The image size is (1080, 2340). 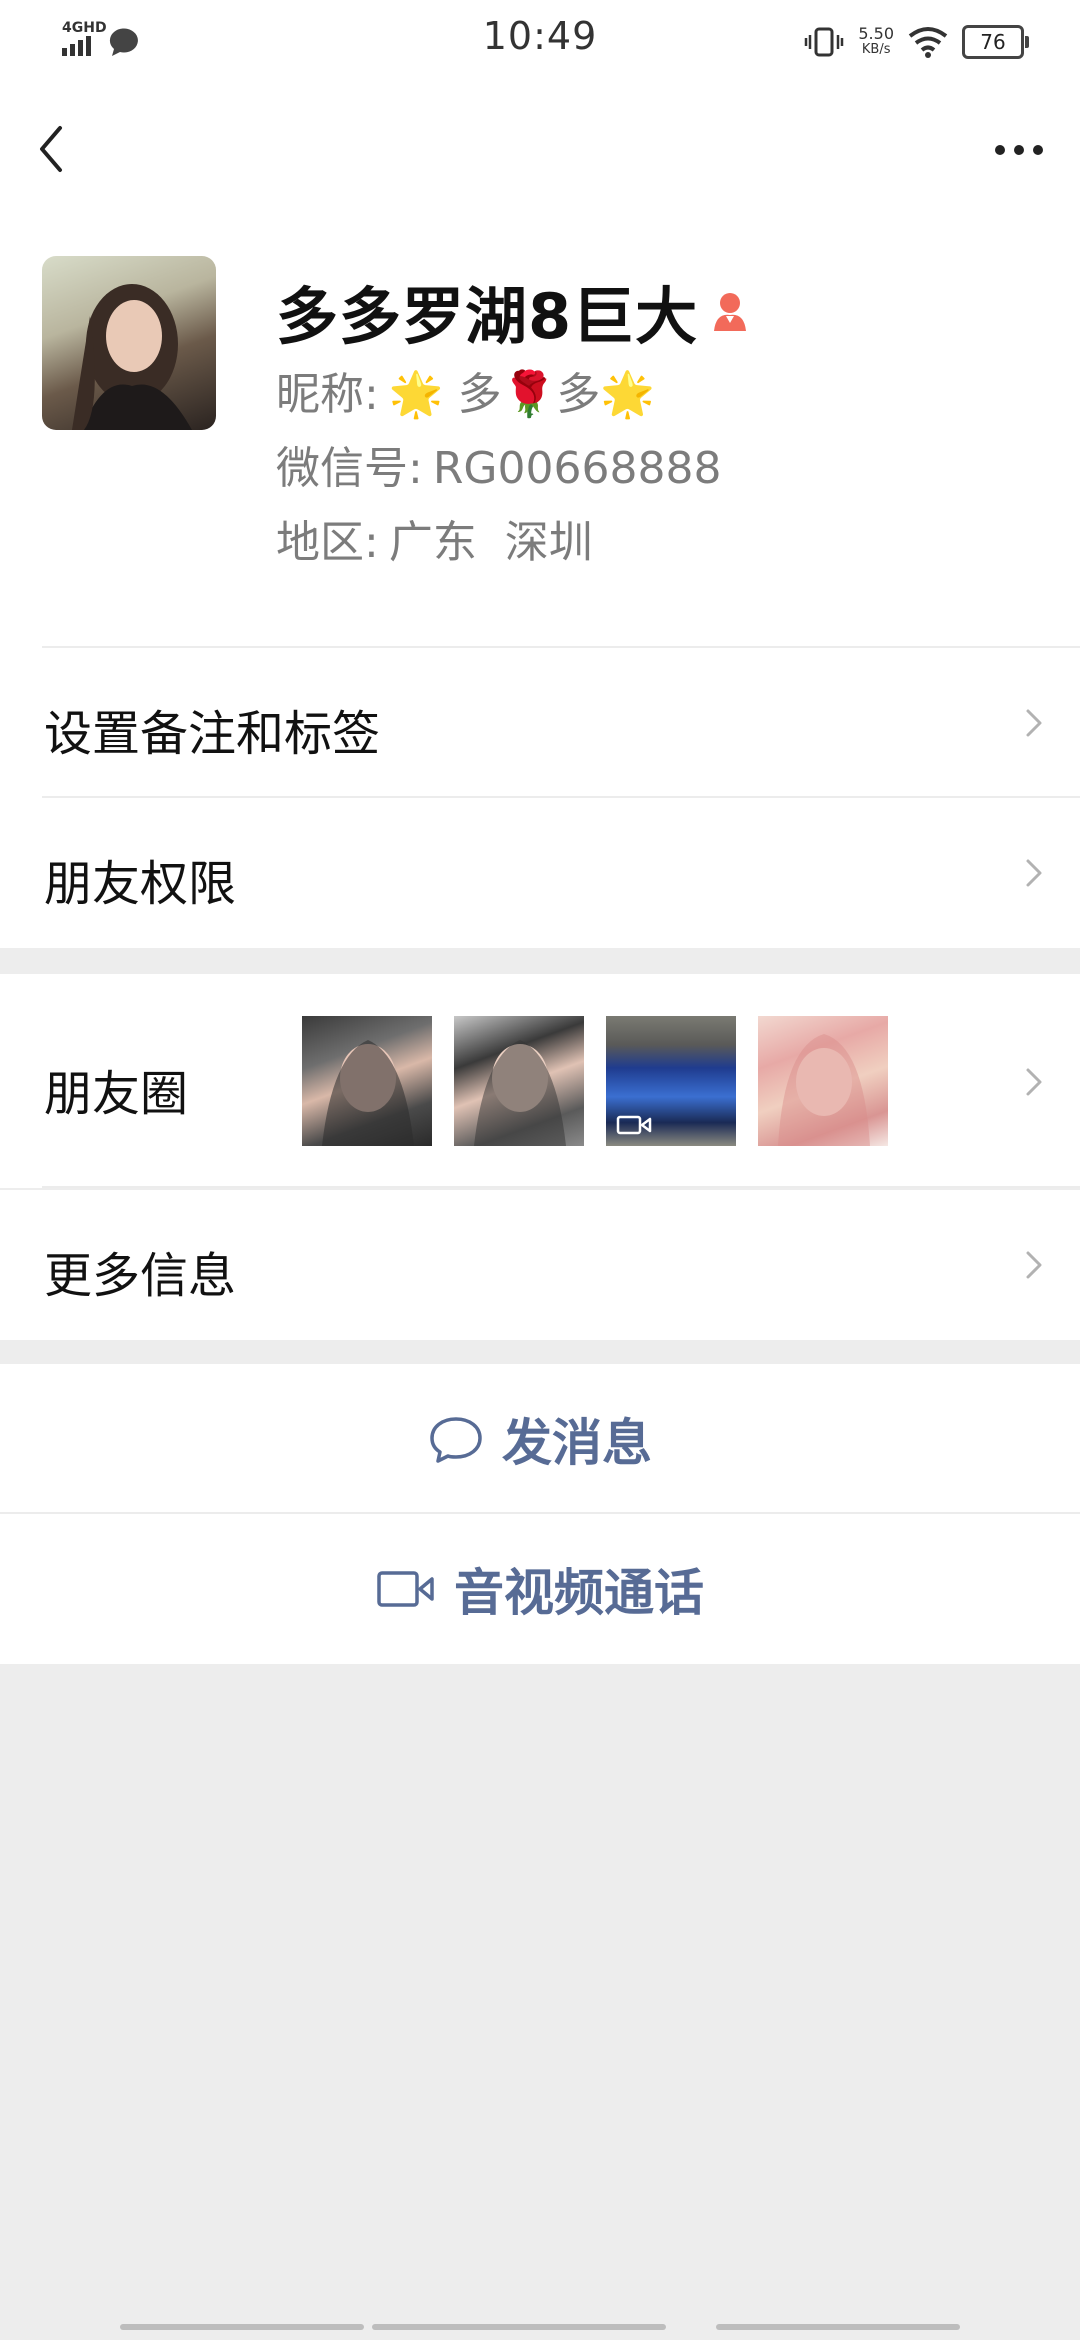 What do you see at coordinates (579, 1593) in the screenshot?
I see `video-call-label: 音视频通话` at bounding box center [579, 1593].